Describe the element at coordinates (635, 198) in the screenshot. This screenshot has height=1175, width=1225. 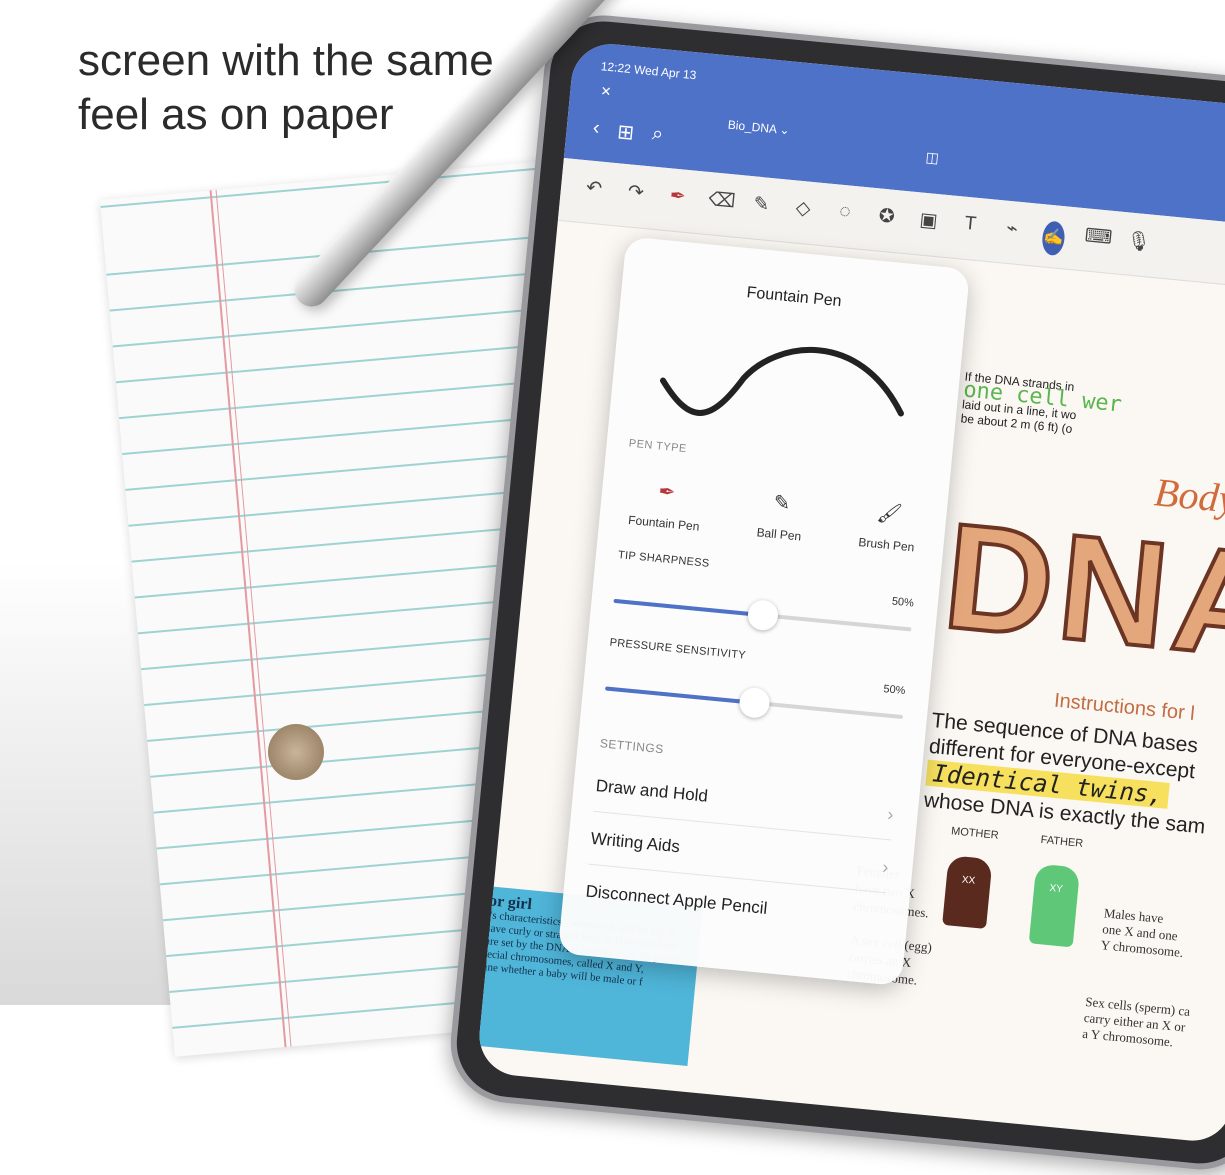
I see `redo-icon: ↷` at that location.